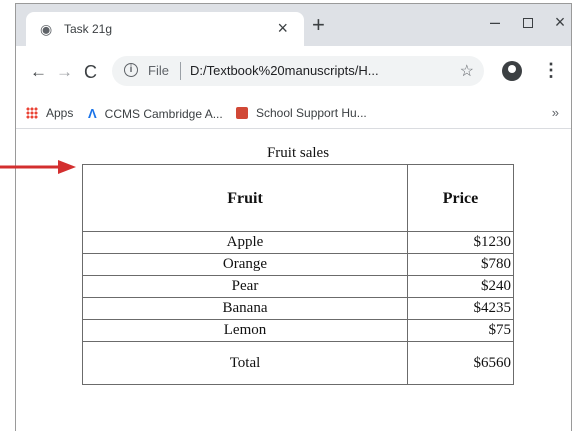 This screenshot has height=431, width=578. I want to click on annotation-arrow-icon, so click(38, 167).